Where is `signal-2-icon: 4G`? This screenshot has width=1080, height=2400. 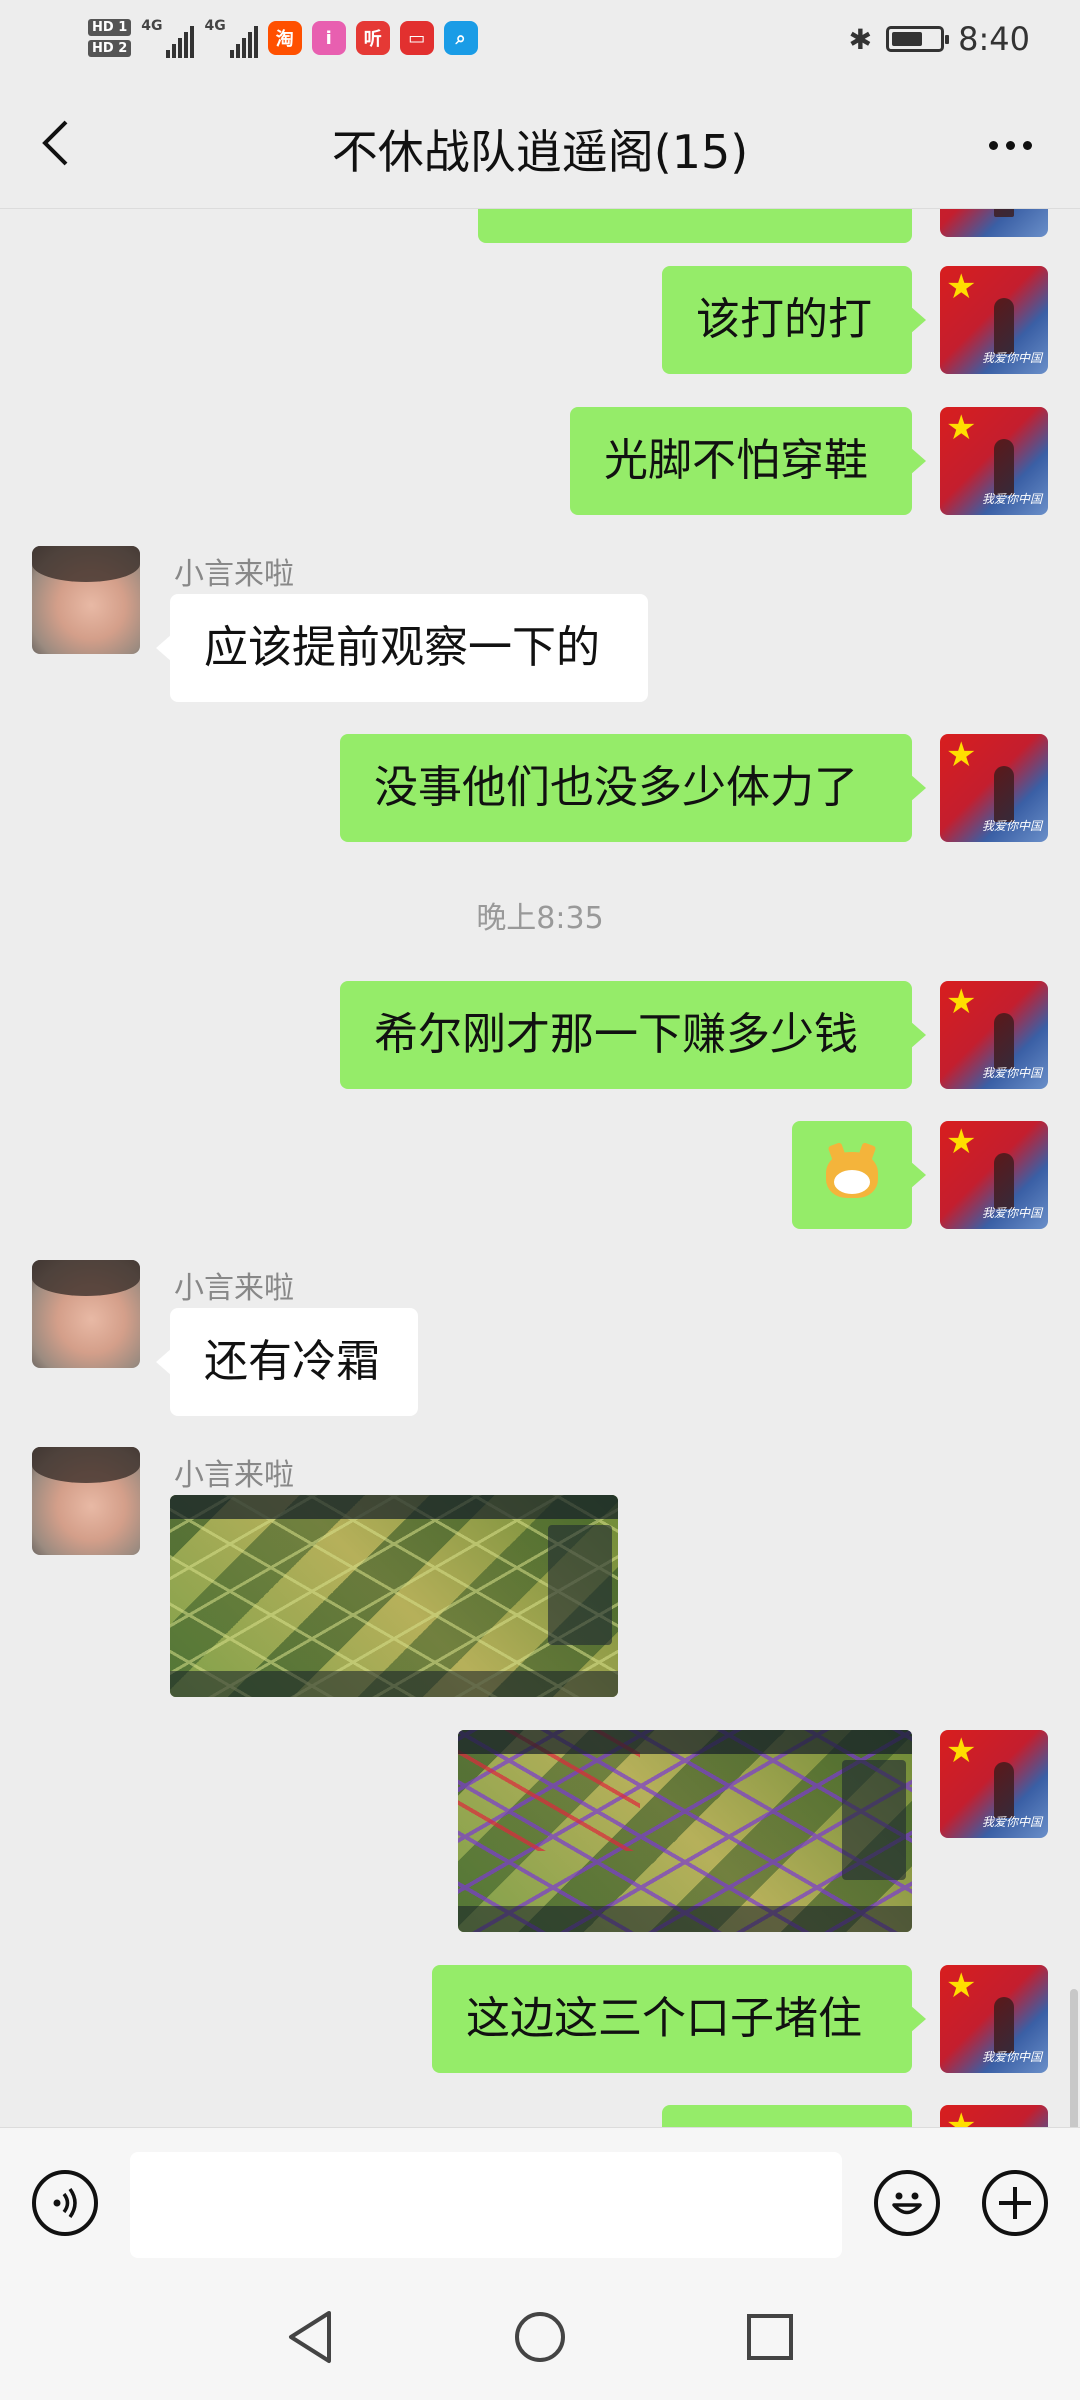
signal-2-icon: 4G is located at coordinates (231, 38).